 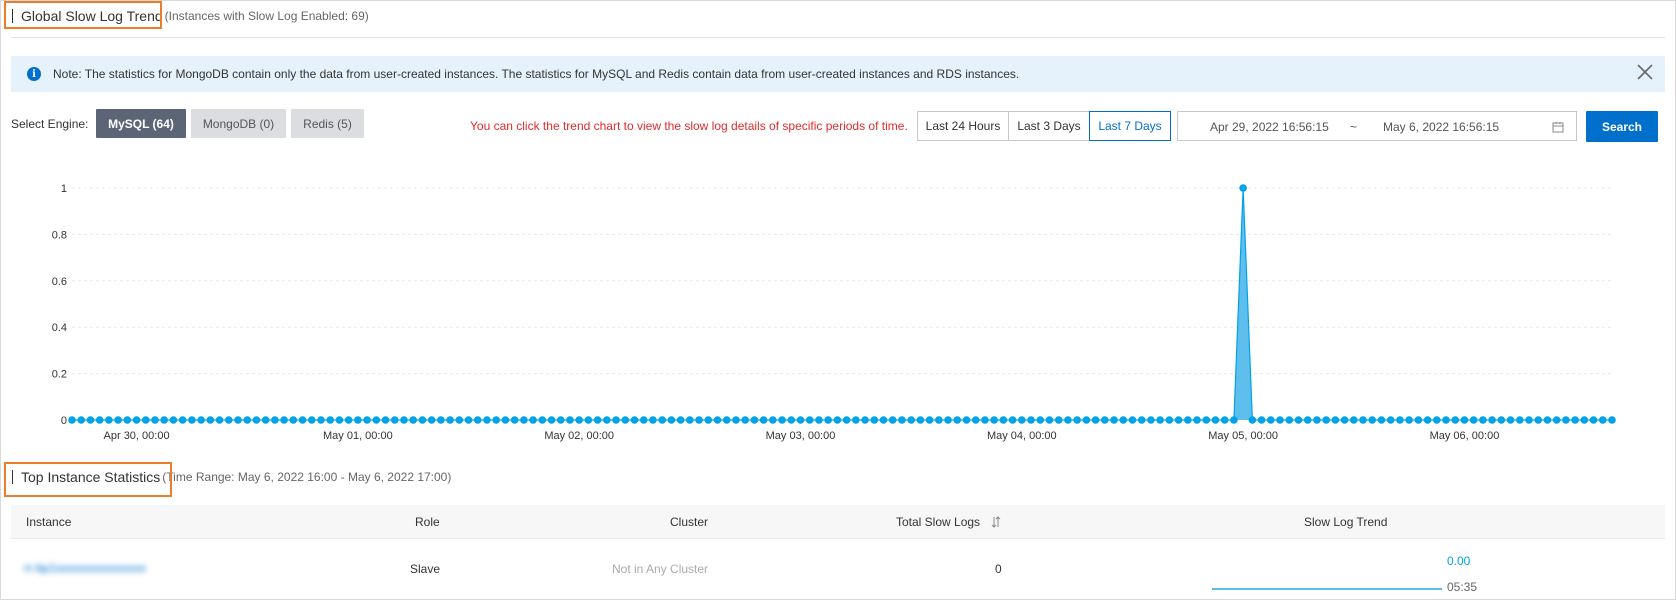 I want to click on search-button: Search, so click(x=1622, y=126).